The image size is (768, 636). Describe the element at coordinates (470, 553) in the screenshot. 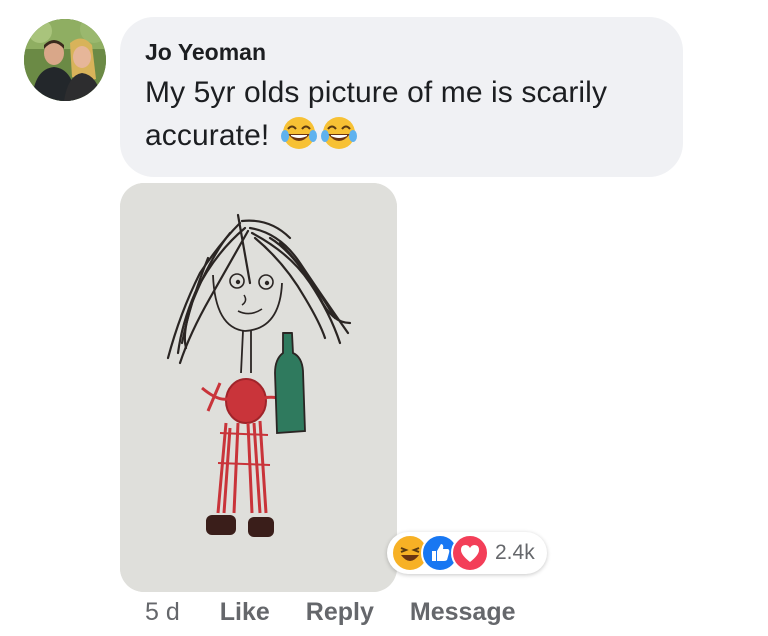

I see `love-reaction-icon` at that location.